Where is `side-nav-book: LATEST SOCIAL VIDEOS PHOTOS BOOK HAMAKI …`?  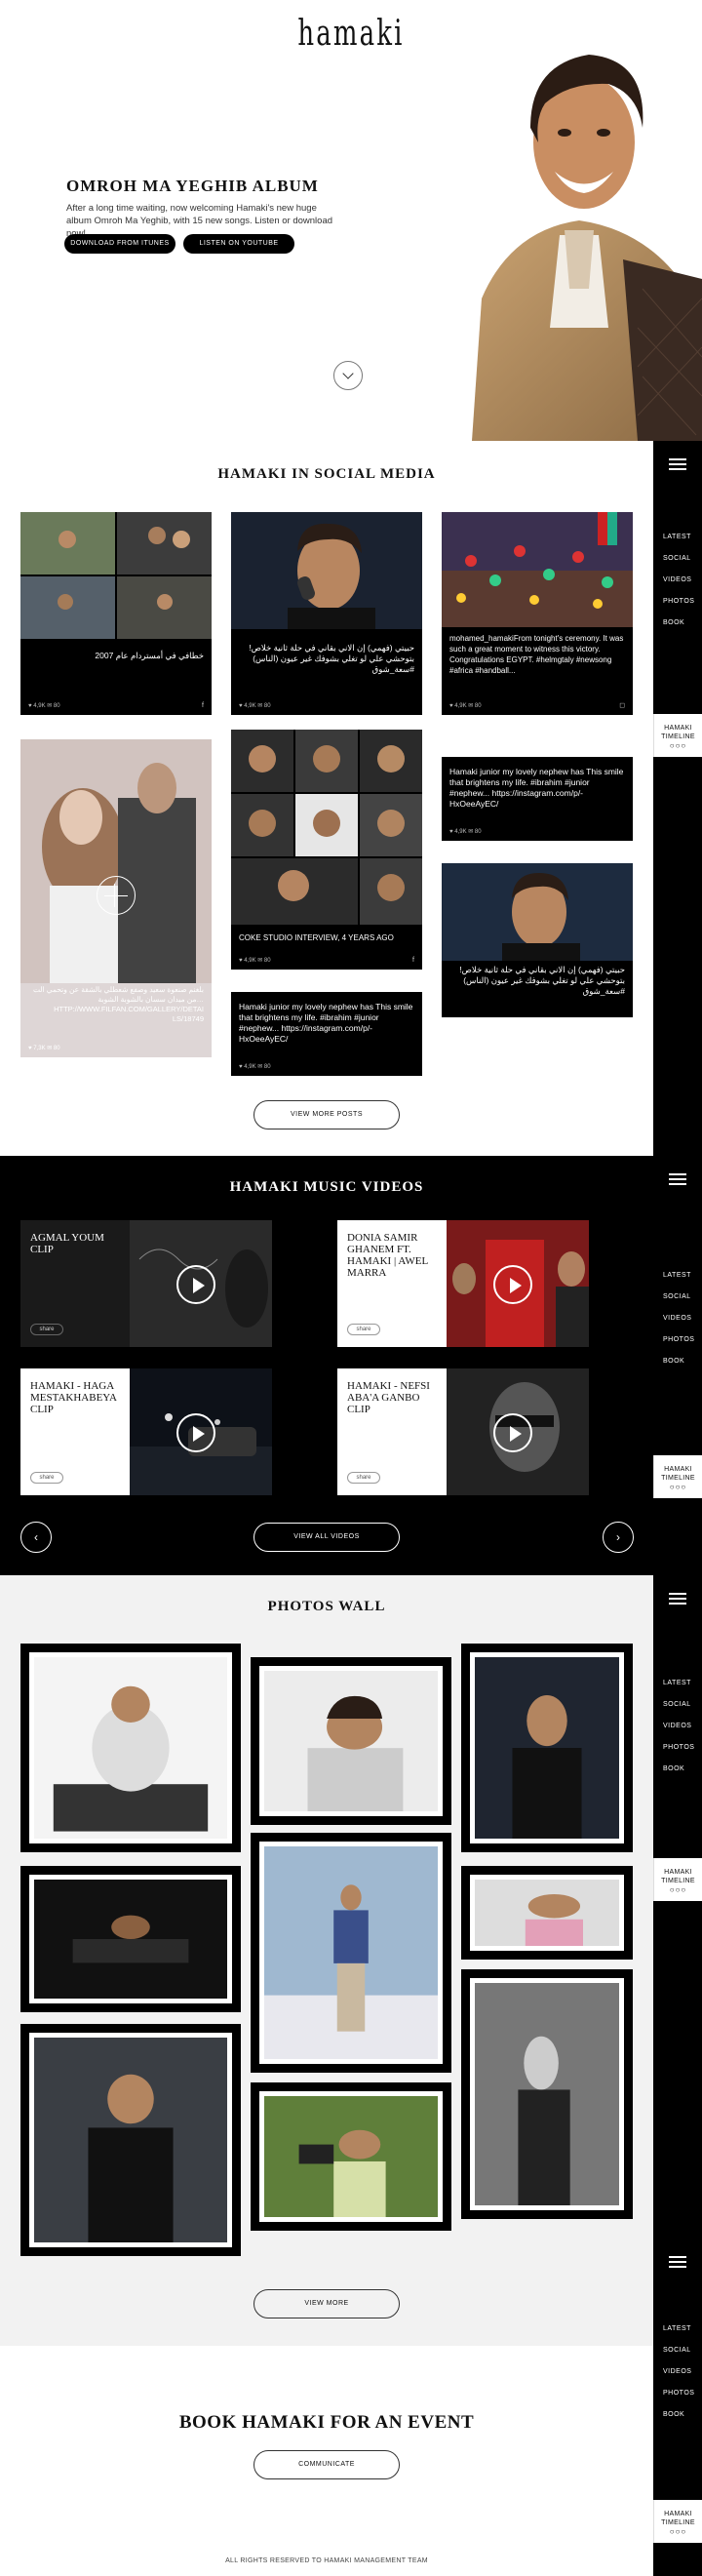
side-nav-book: LATEST SOCIAL VIDEOS PHOTOS BOOK HAMAKI … is located at coordinates (677, 2407).